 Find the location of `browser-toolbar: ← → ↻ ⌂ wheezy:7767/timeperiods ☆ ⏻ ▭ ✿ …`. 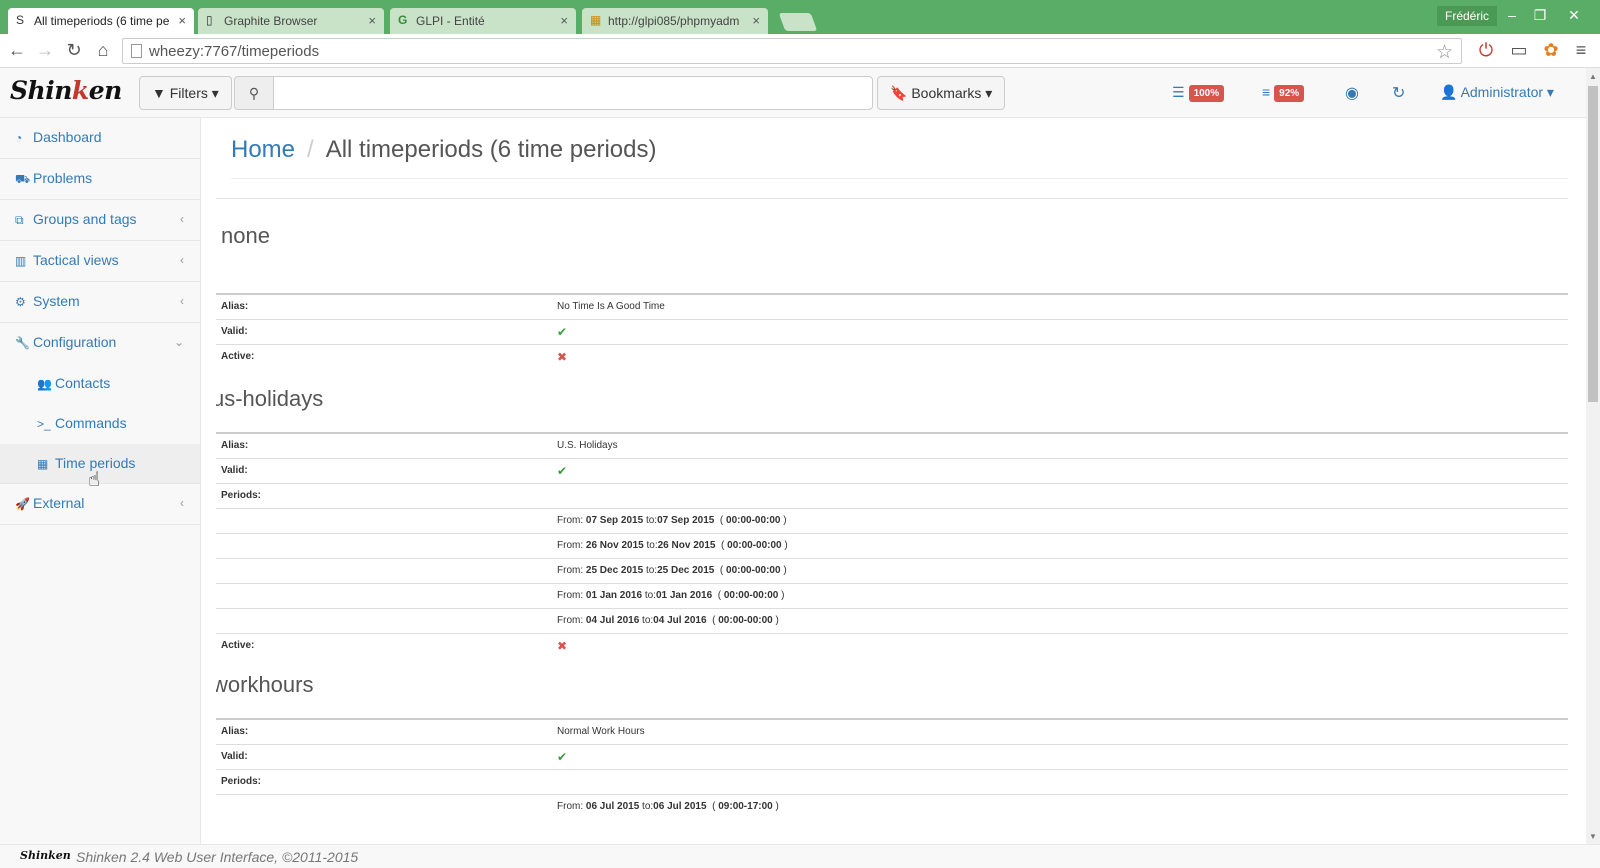

browser-toolbar: ← → ↻ ⌂ wheezy:7767/timeperiods ☆ ⏻ ▭ ✿ … is located at coordinates (800, 51).